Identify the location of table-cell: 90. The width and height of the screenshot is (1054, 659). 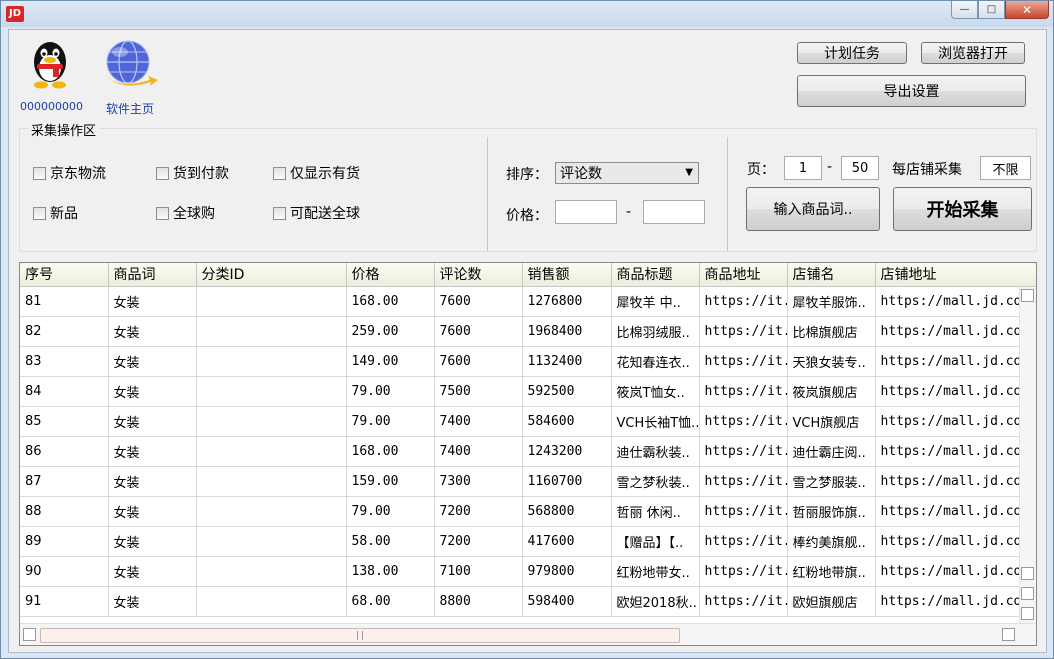
(64, 571).